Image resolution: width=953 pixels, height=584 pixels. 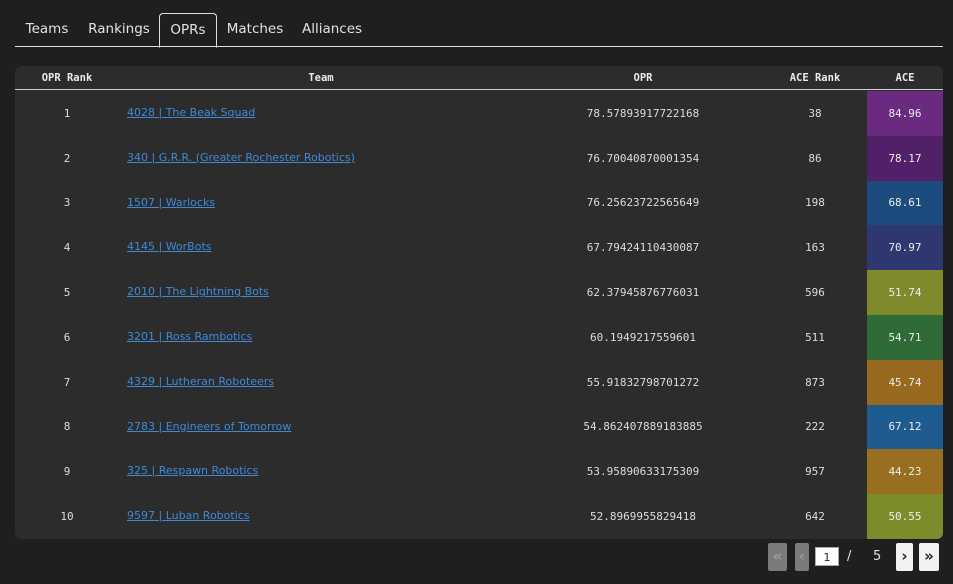 I want to click on ace-cell: 68.61, so click(x=905, y=203).